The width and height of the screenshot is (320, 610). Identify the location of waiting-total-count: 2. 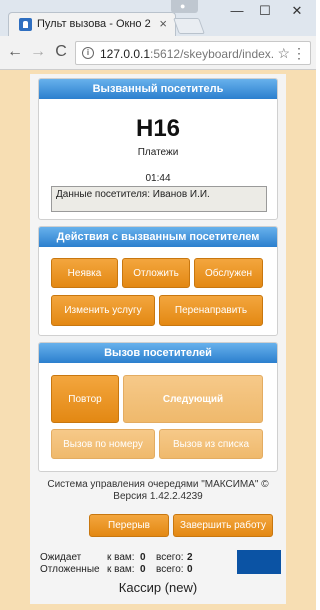
(190, 557).